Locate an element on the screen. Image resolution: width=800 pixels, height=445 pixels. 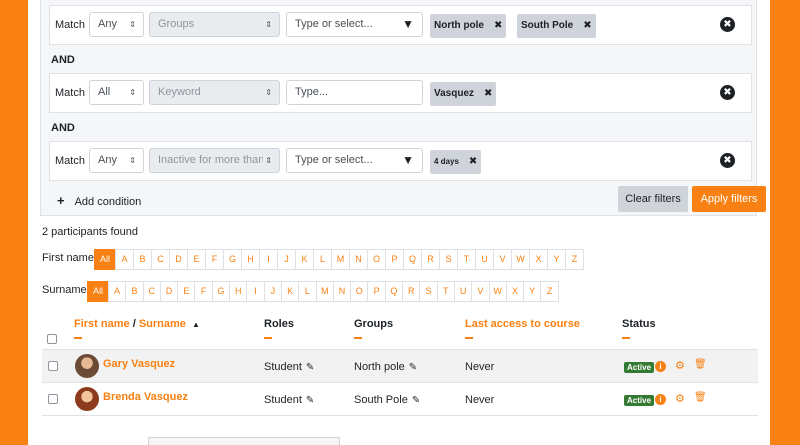
filter-chip-south-pole: South Pole ✖ is located at coordinates (556, 26).